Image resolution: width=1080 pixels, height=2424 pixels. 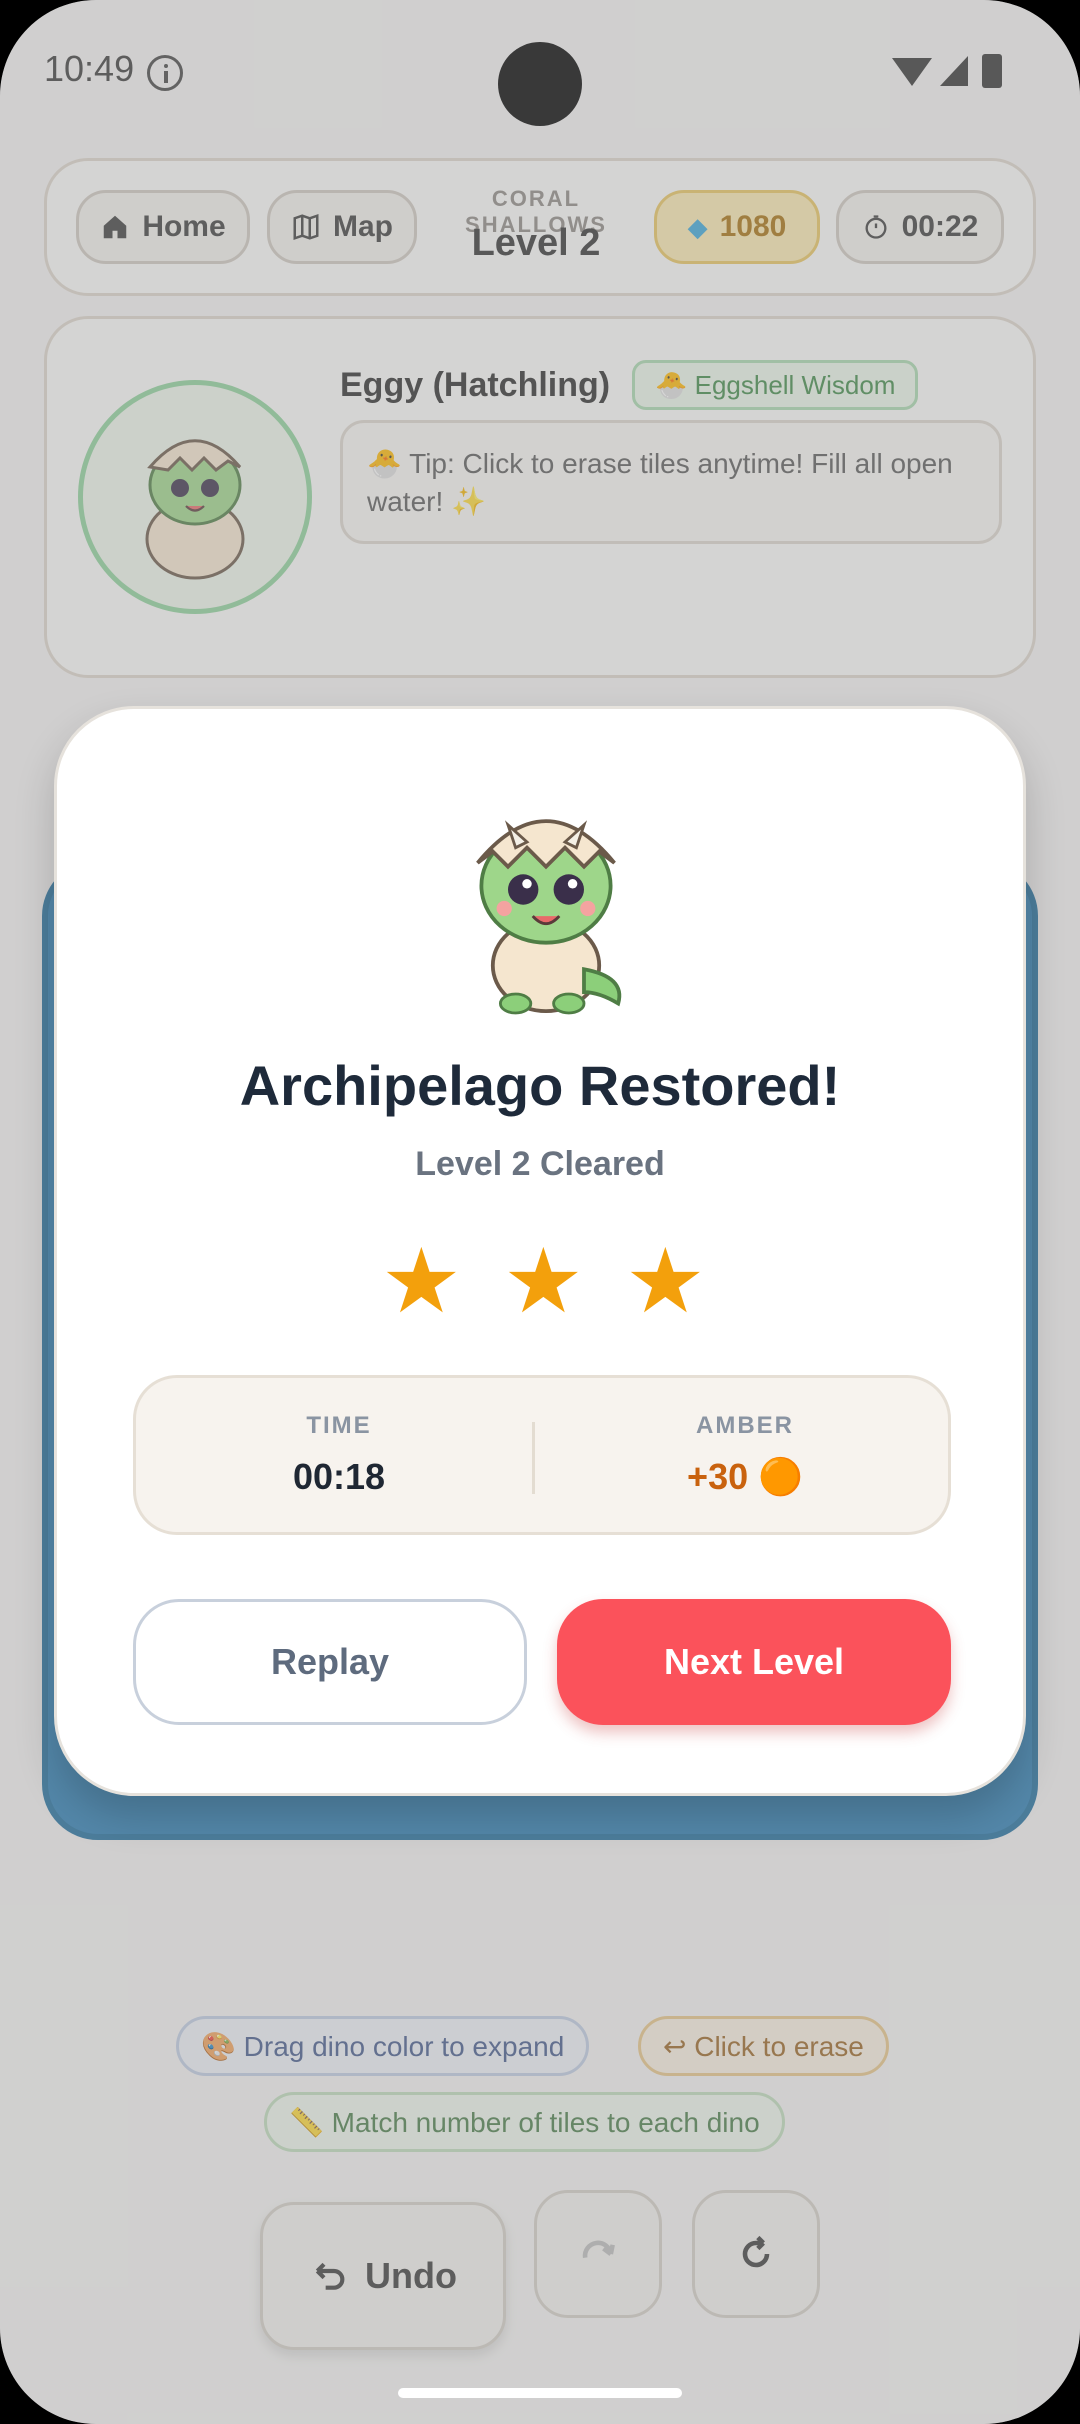 I want to click on star-rating: ★ ★ ★, so click(x=540, y=1282).